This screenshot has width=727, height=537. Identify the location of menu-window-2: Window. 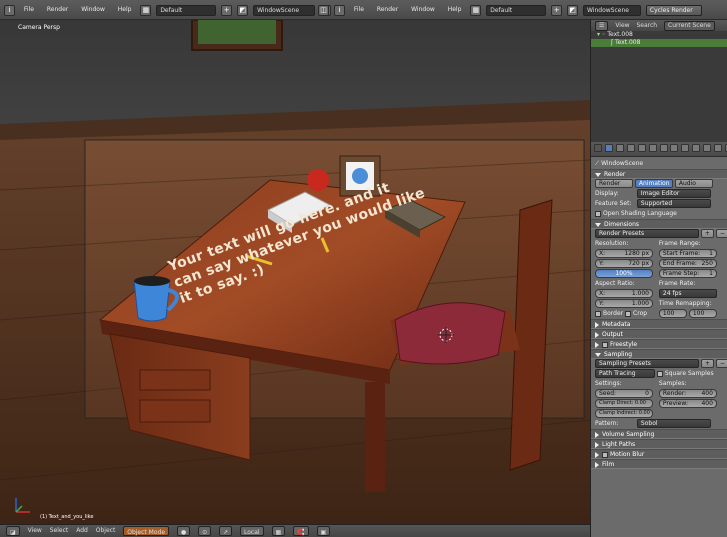
(423, 10).